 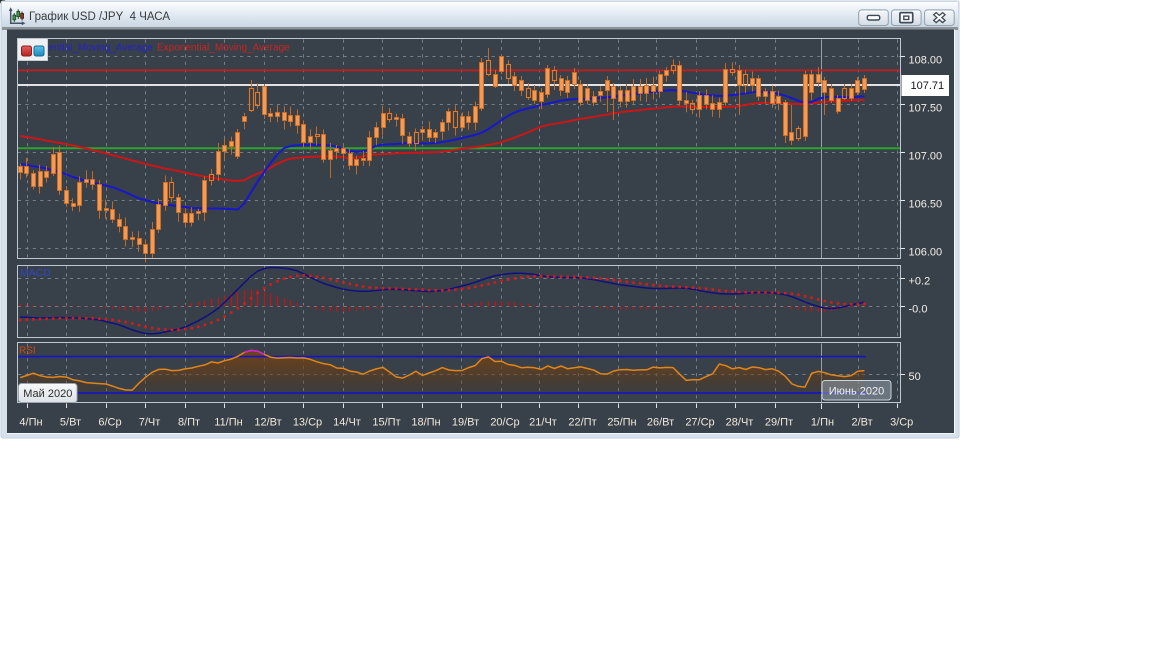 I want to click on svg-text: 107.50, so click(x=926, y=109).